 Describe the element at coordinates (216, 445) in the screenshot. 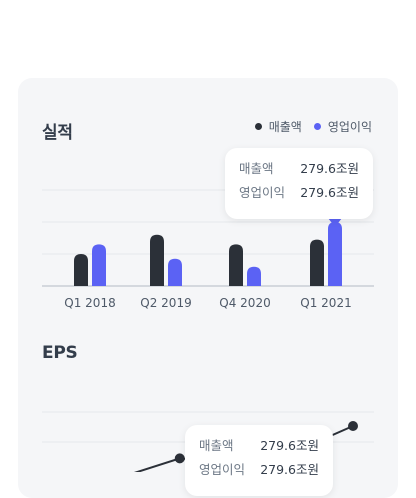

I see `tooltip-label: 매출액` at that location.